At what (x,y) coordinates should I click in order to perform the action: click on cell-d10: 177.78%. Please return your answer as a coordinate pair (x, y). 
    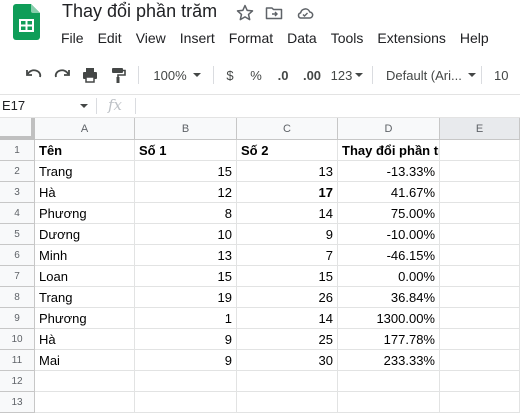
    Looking at the image, I should click on (389, 339).